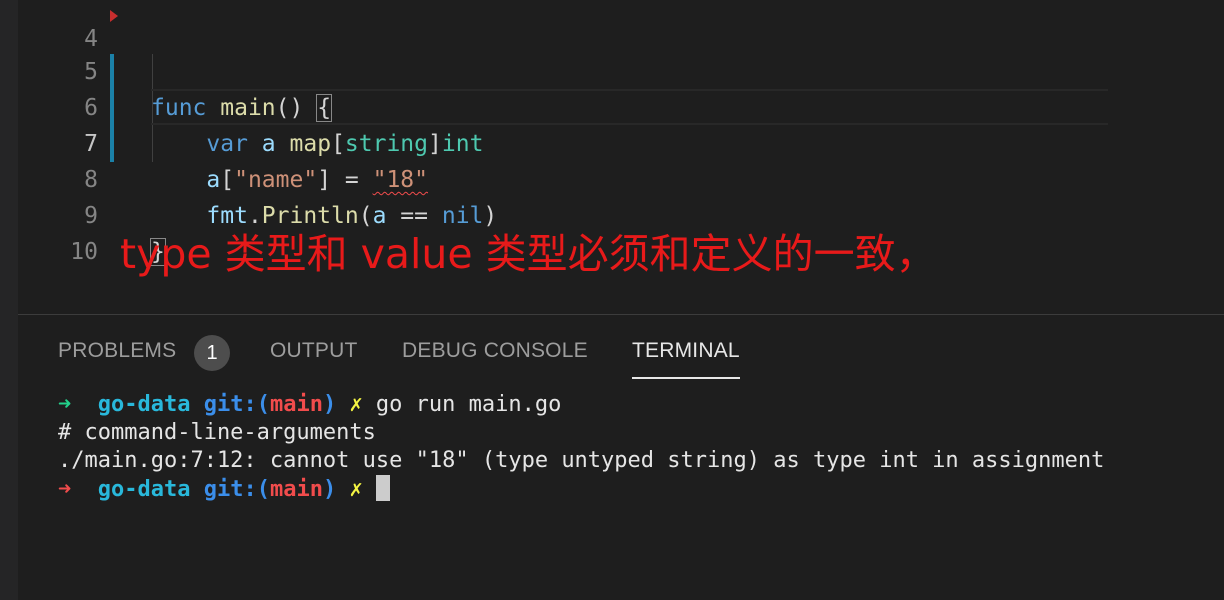 The height and width of the screenshot is (600, 1224). I want to click on tab-terminal: TERMINAL, so click(686, 359).